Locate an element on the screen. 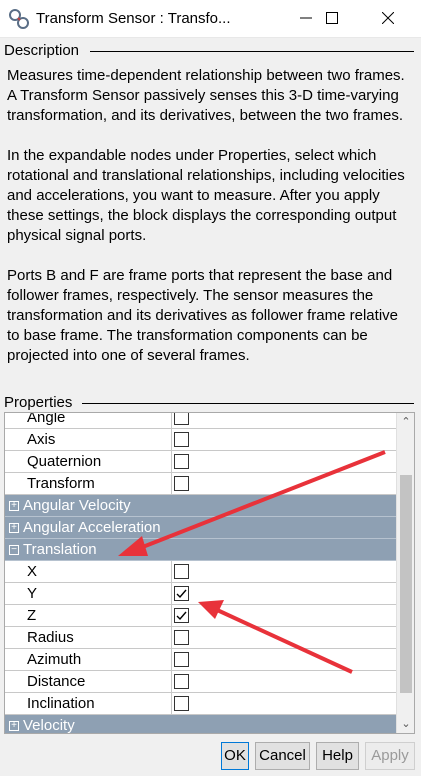 The image size is (421, 776). property-group-translation: − Translation is located at coordinates (201, 550).